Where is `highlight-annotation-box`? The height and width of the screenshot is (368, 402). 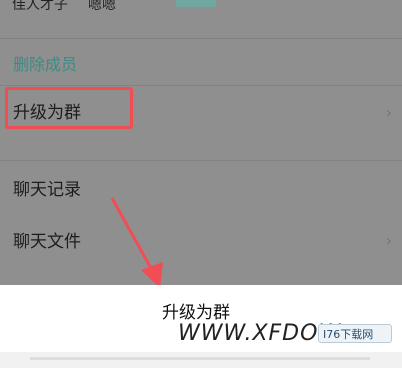
highlight-annotation-box is located at coordinates (69, 108).